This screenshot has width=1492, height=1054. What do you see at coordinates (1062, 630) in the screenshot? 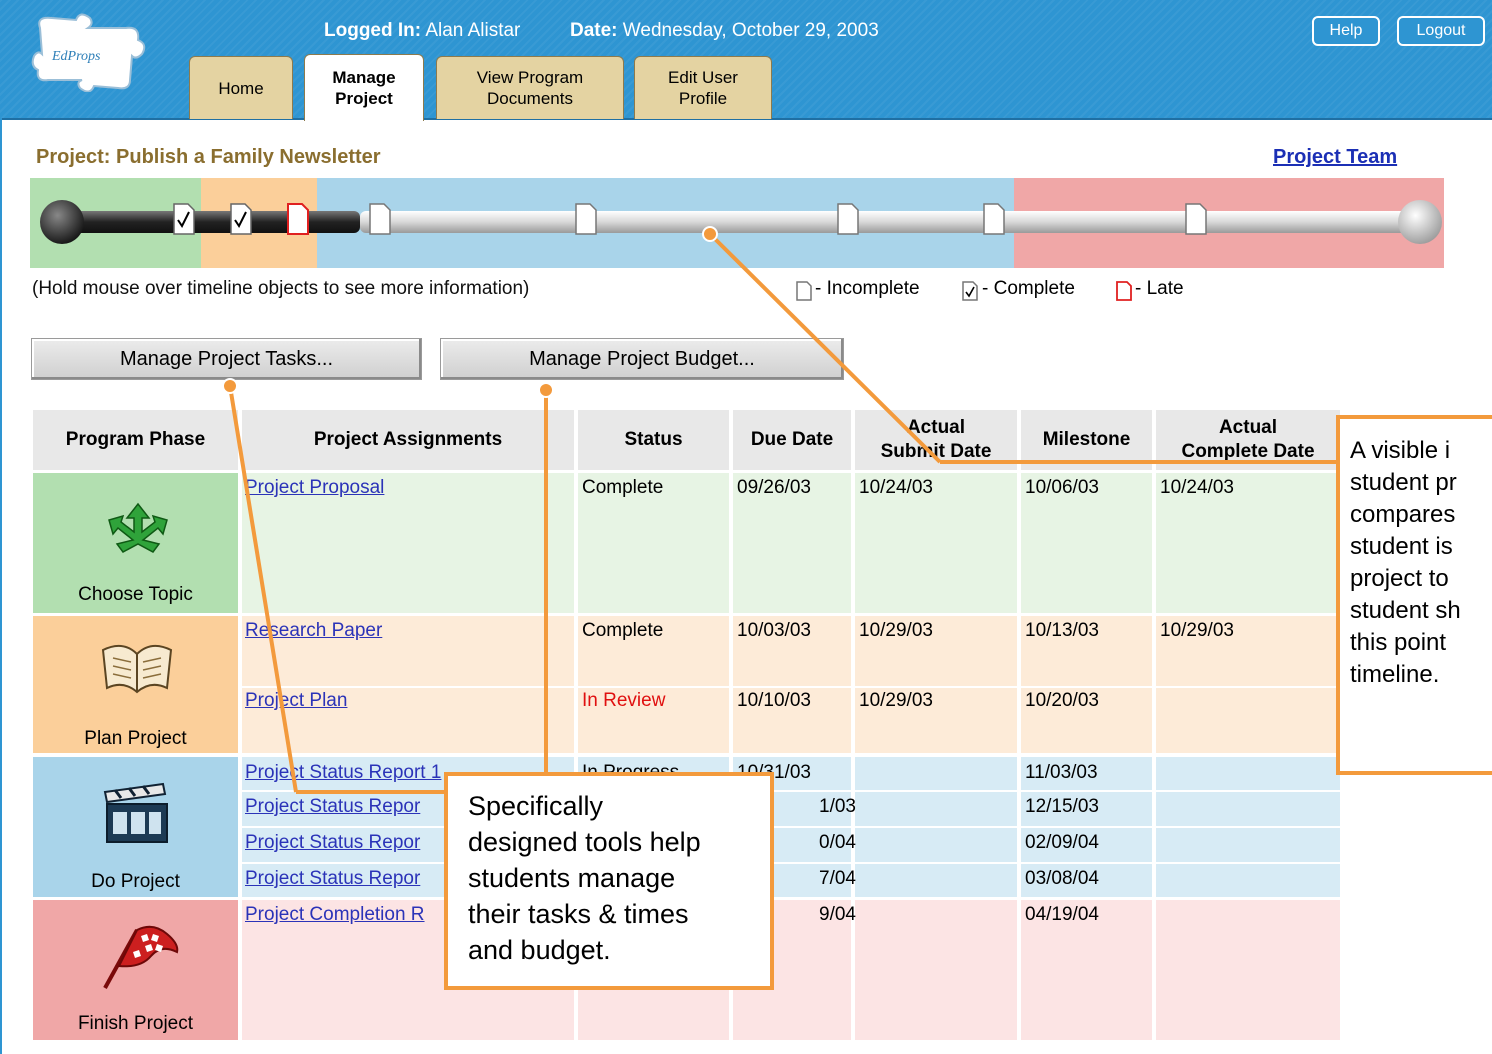
I see `milestone-cell: 10/13/03` at bounding box center [1062, 630].